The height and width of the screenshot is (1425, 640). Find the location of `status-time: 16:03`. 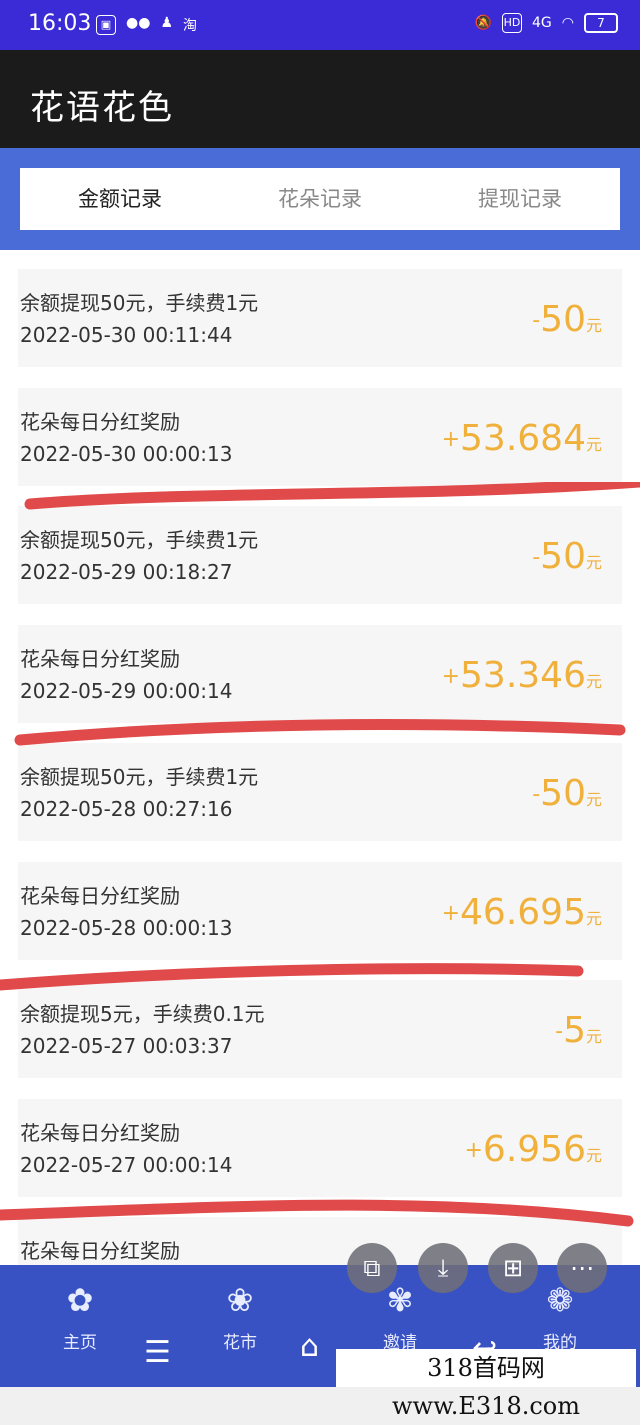

status-time: 16:03 is located at coordinates (60, 23).